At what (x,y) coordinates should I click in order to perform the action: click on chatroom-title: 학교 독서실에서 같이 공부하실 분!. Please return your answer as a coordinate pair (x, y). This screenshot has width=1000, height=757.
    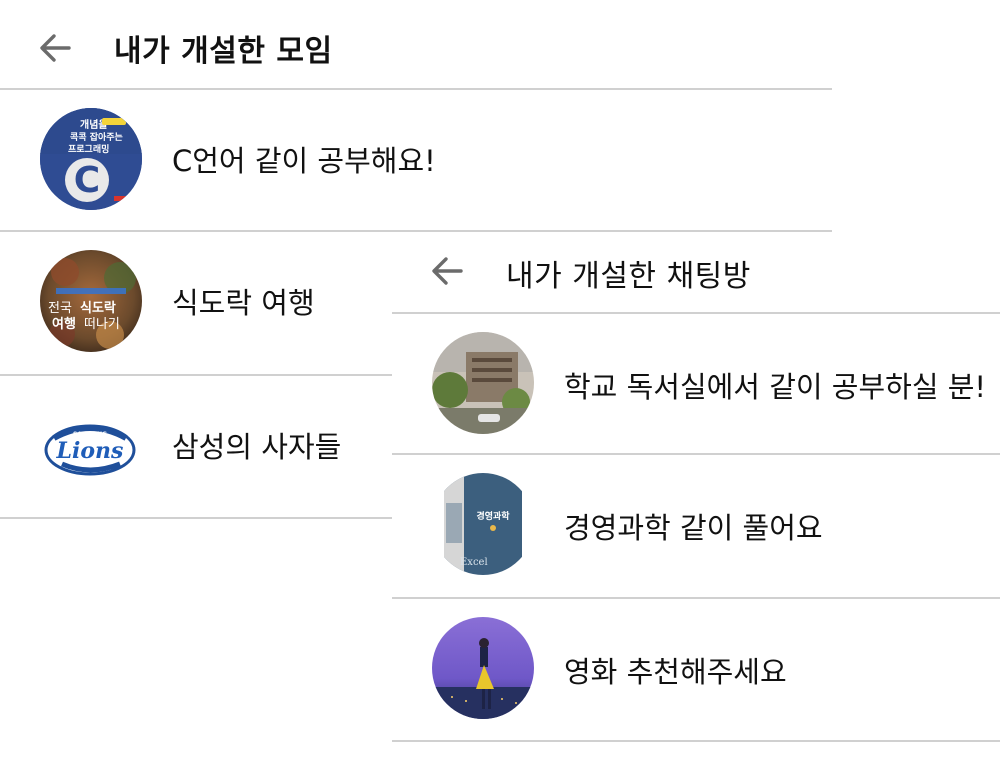
    Looking at the image, I should click on (775, 387).